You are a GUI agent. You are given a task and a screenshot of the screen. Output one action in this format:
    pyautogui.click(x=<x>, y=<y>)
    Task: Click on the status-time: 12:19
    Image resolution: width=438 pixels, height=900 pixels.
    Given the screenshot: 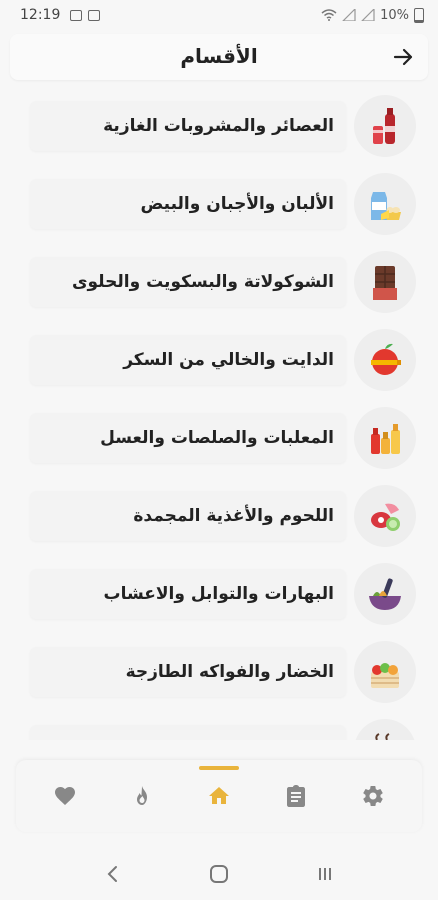 What is the action you would take?
    pyautogui.click(x=40, y=15)
    